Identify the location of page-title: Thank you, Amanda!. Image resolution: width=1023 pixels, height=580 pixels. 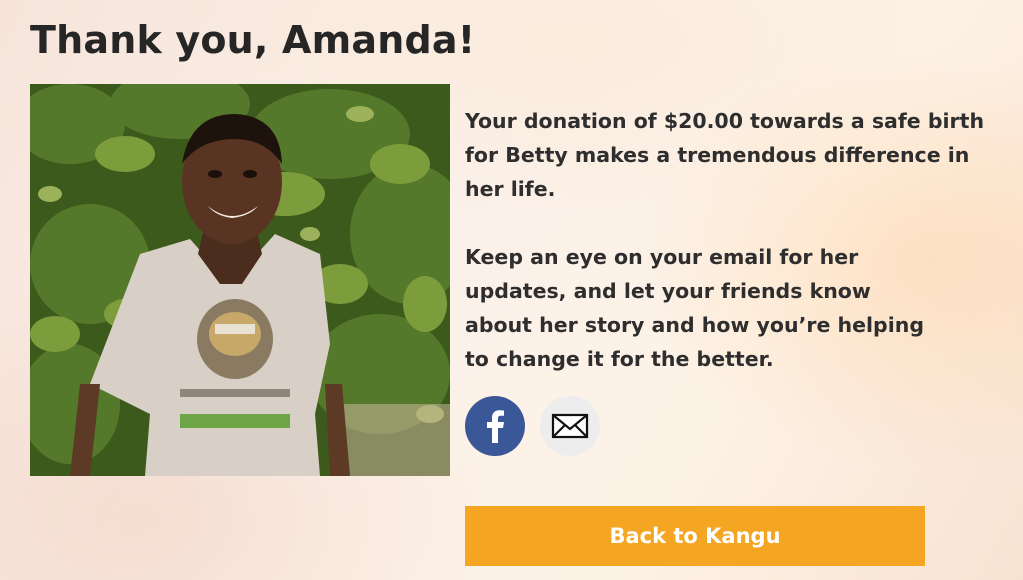
(253, 40).